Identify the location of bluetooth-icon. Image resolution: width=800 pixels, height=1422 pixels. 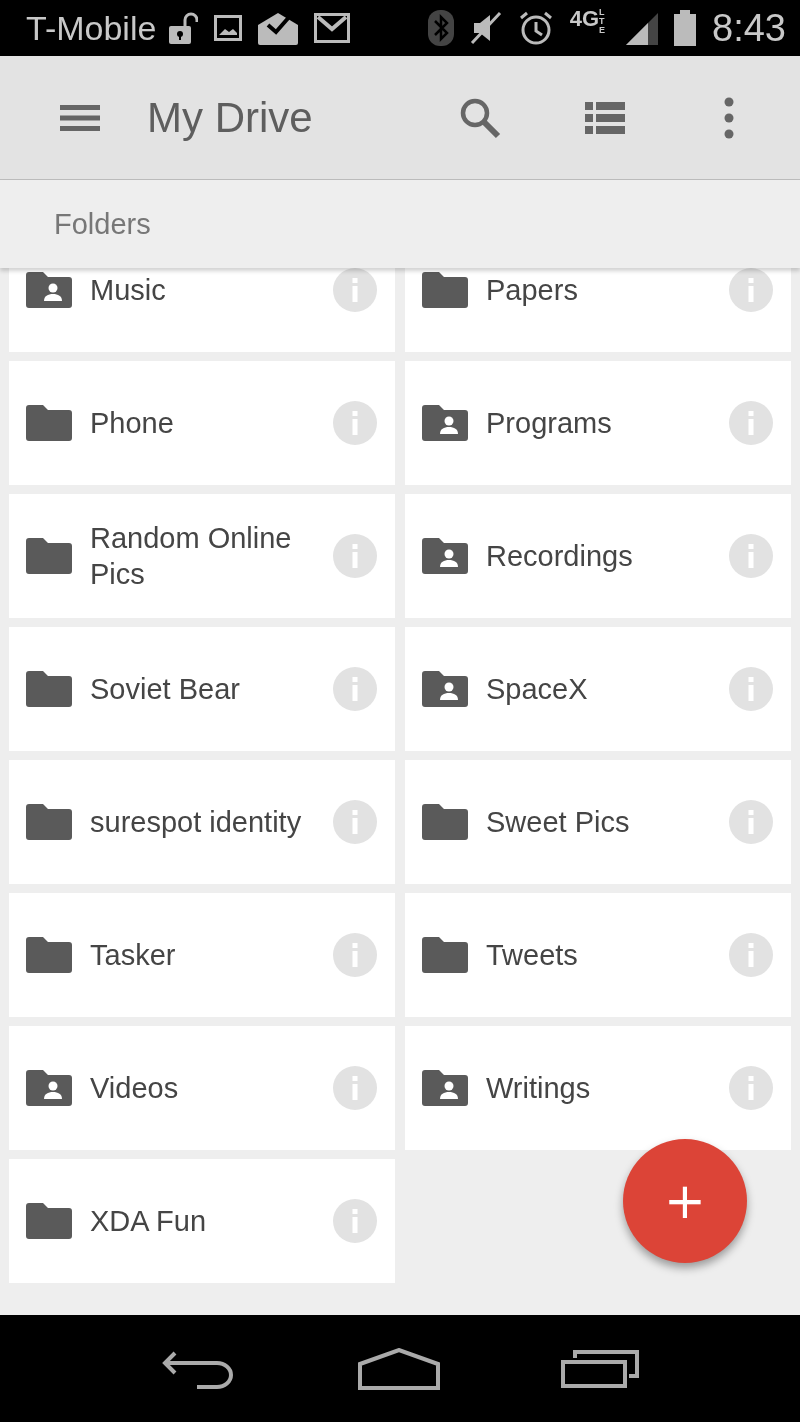
(440, 28).